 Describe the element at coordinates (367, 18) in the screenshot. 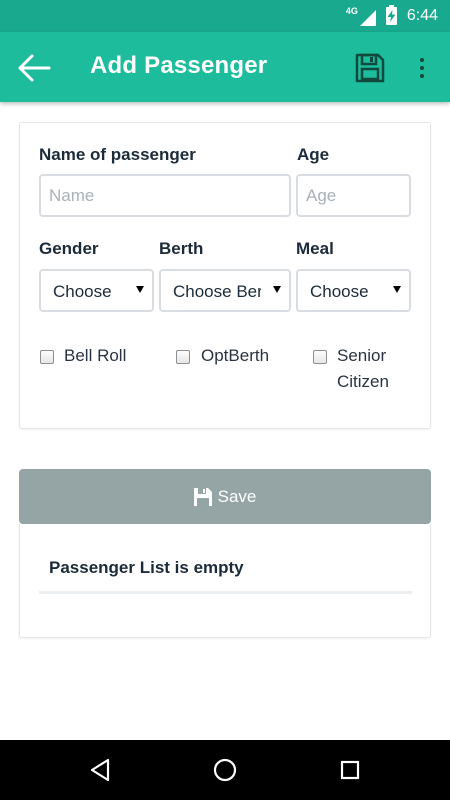

I see `signal-icon` at that location.